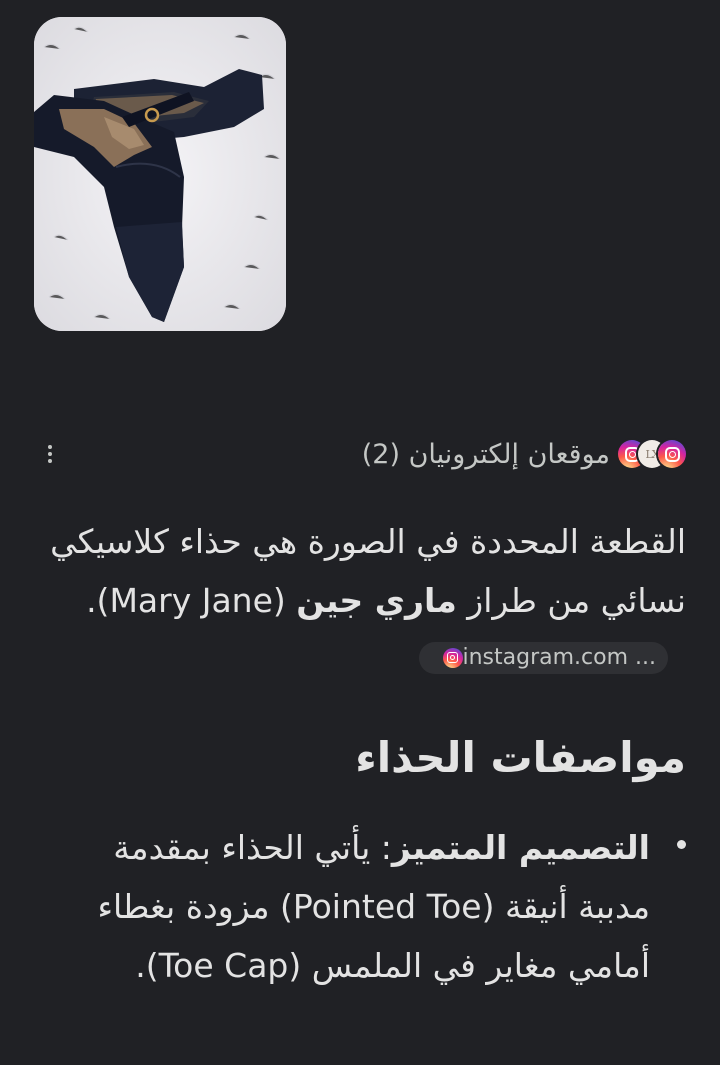  I want to click on shoe-image, so click(160, 174).